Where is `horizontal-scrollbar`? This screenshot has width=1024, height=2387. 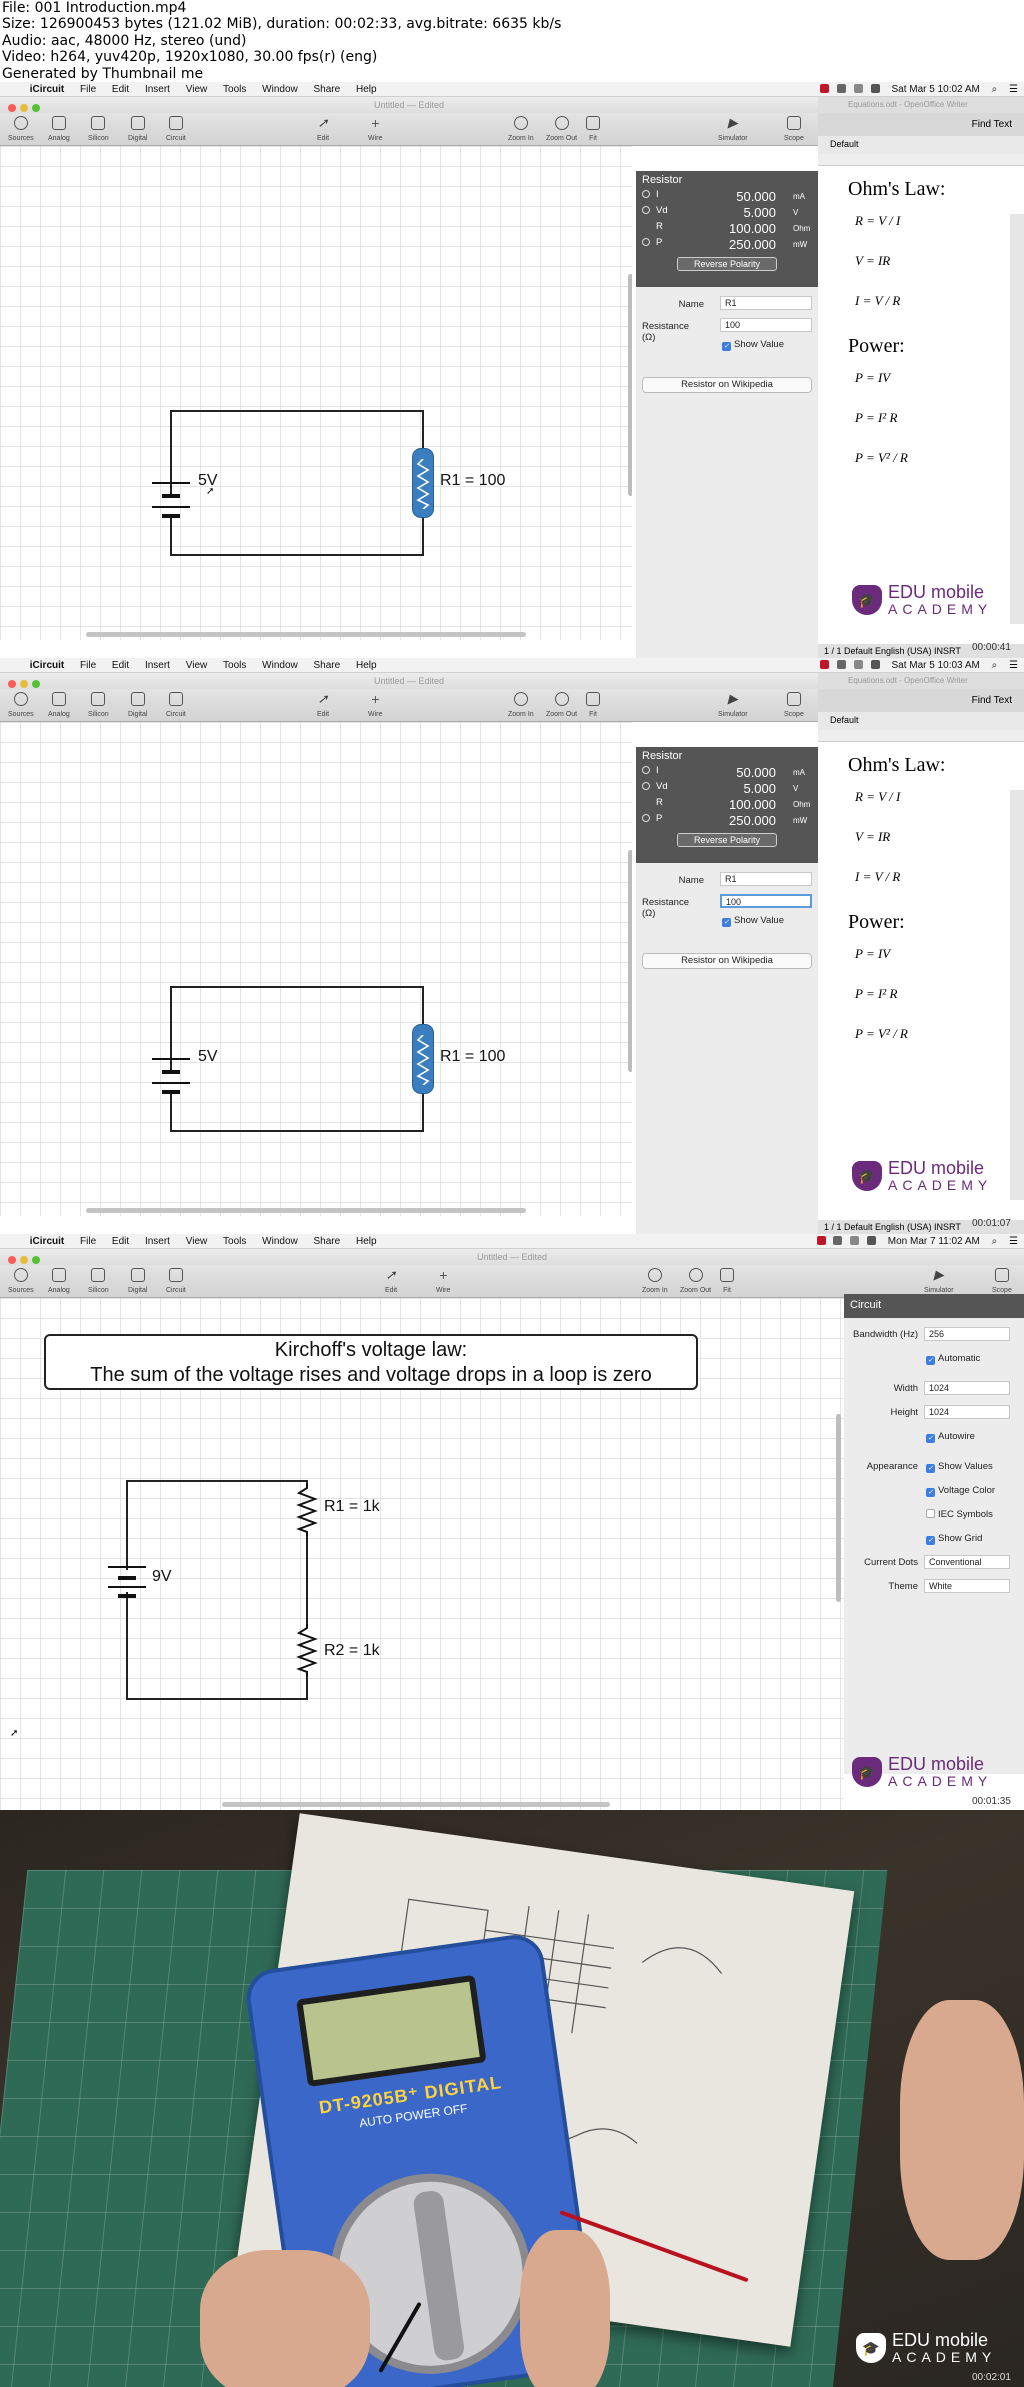 horizontal-scrollbar is located at coordinates (416, 1804).